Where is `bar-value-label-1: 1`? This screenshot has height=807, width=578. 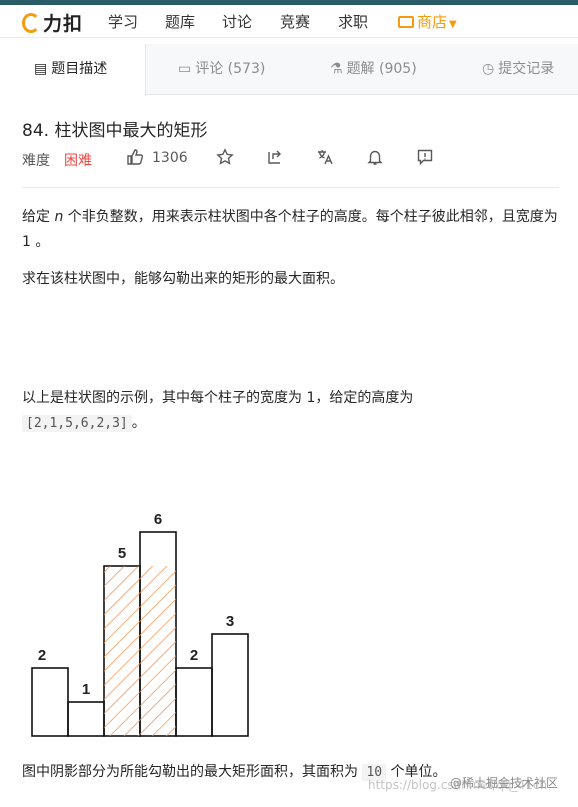 bar-value-label-1: 1 is located at coordinates (86, 689).